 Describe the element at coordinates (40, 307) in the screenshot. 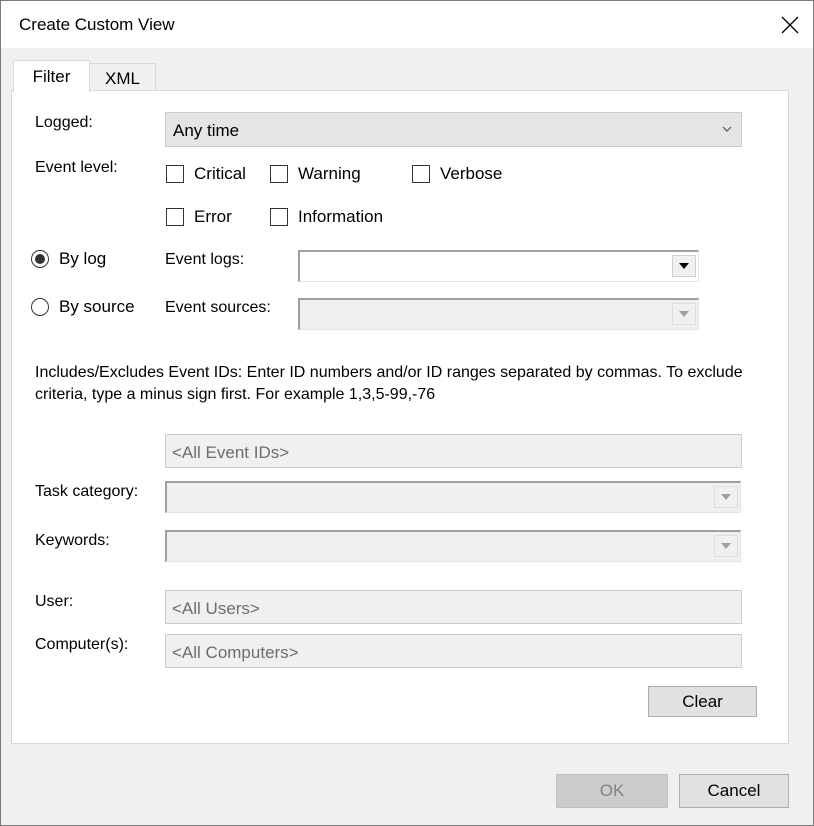

I see `by-source-radio` at that location.